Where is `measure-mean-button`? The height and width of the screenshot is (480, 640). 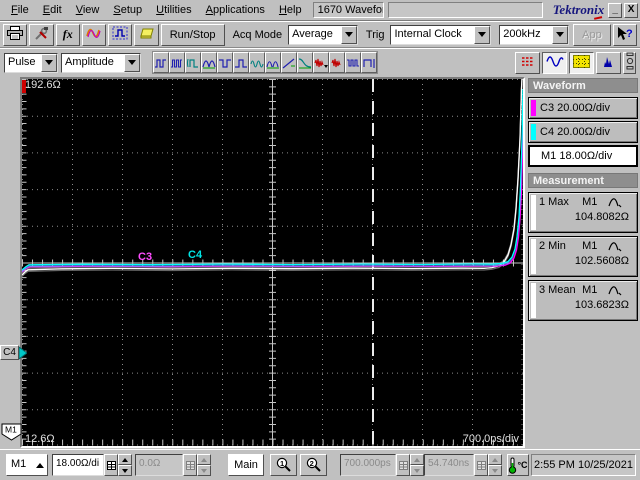 measure-mean-button is located at coordinates (257, 62).